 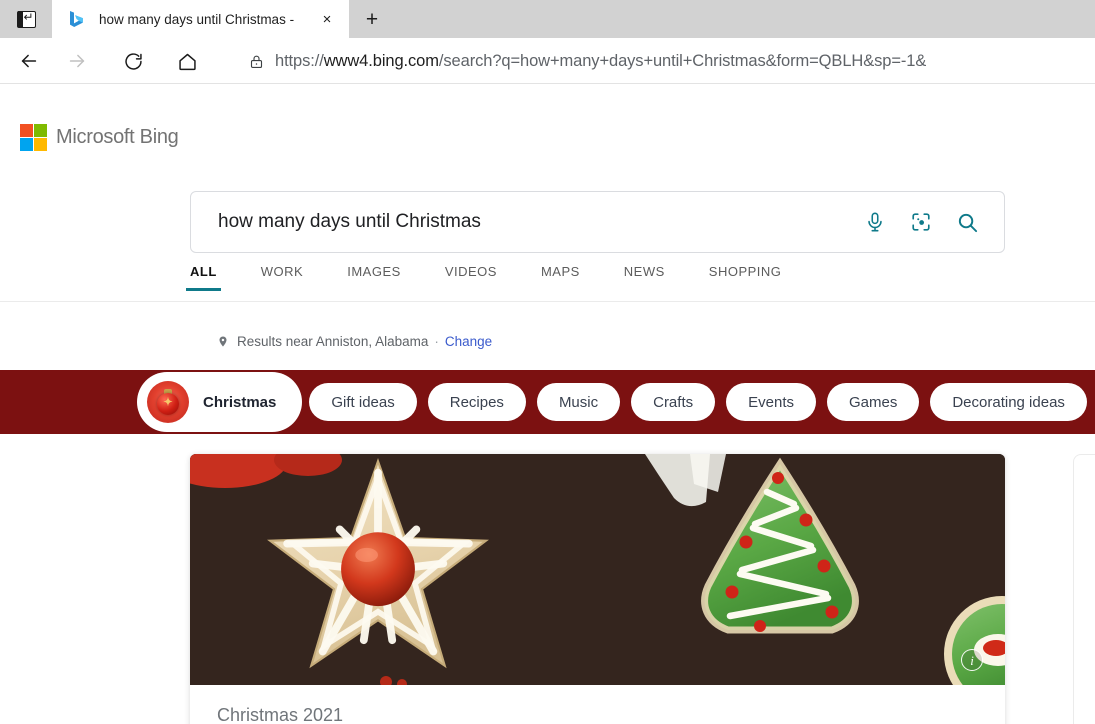 I want to click on location-pin-icon, so click(x=223, y=341).